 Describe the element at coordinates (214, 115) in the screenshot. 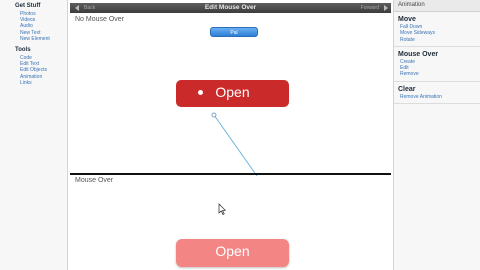

I see `connector-handle` at that location.